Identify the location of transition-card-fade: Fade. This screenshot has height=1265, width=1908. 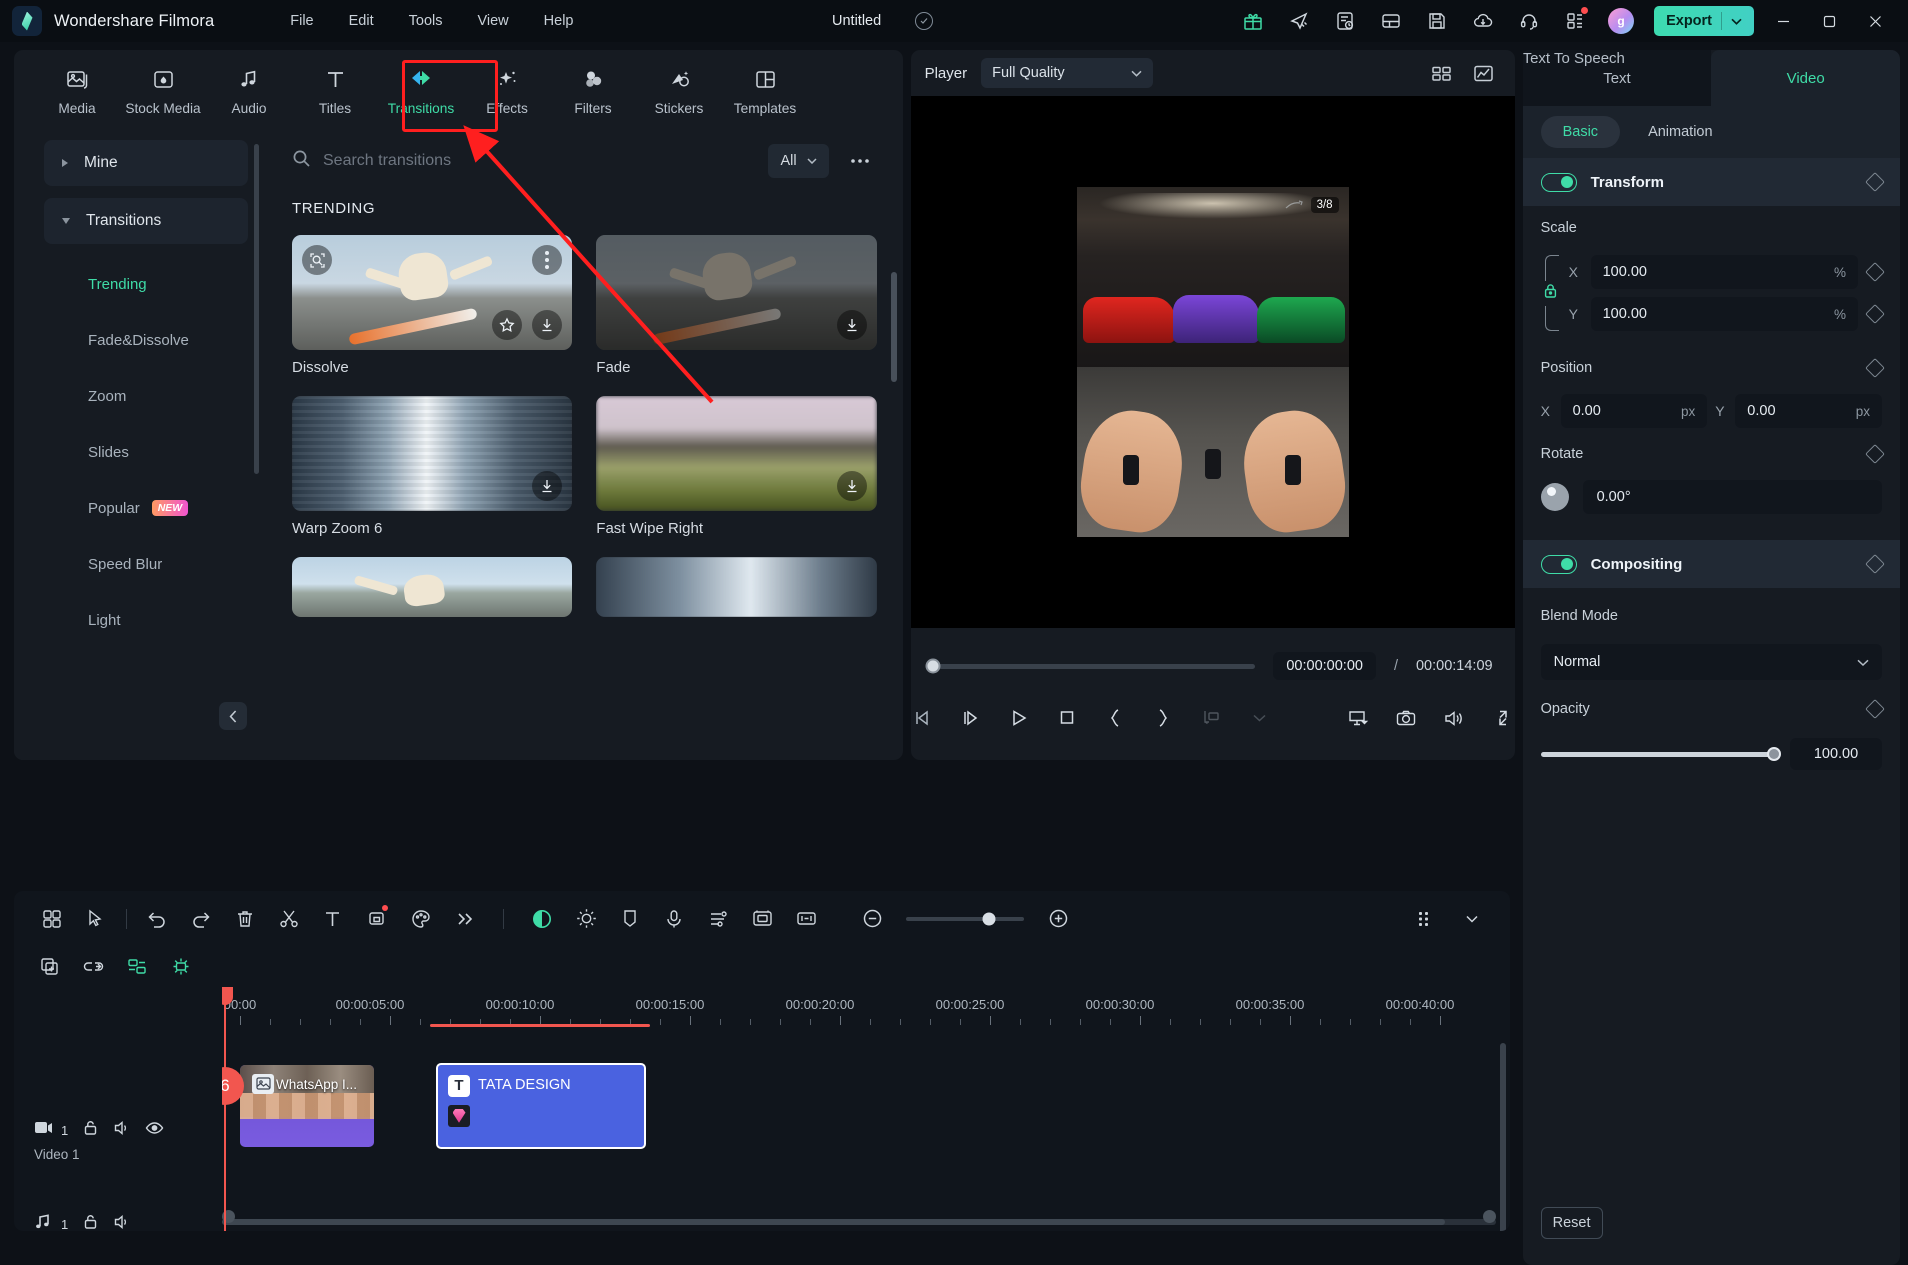
(736, 305).